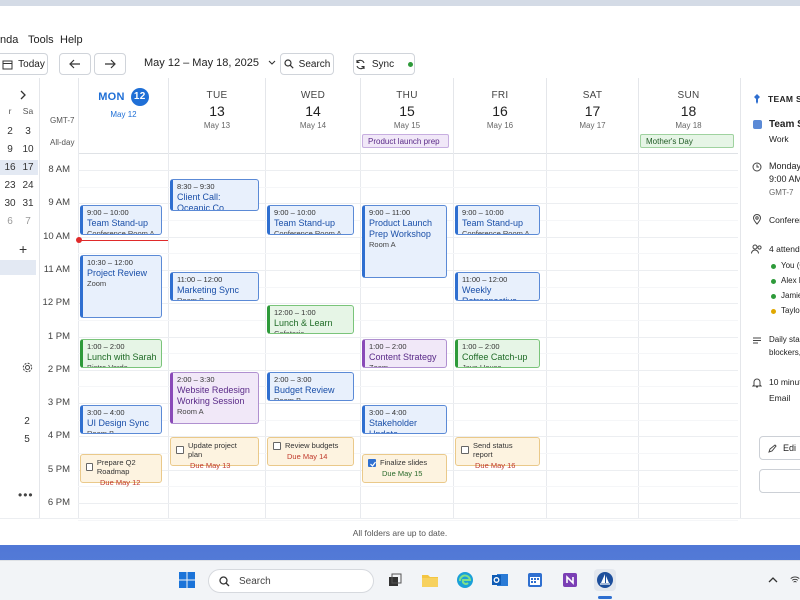 The height and width of the screenshot is (600, 800). What do you see at coordinates (404, 353) in the screenshot?
I see `calendar-event: 1:00 – 2:00 Content Strategy Zoom` at bounding box center [404, 353].